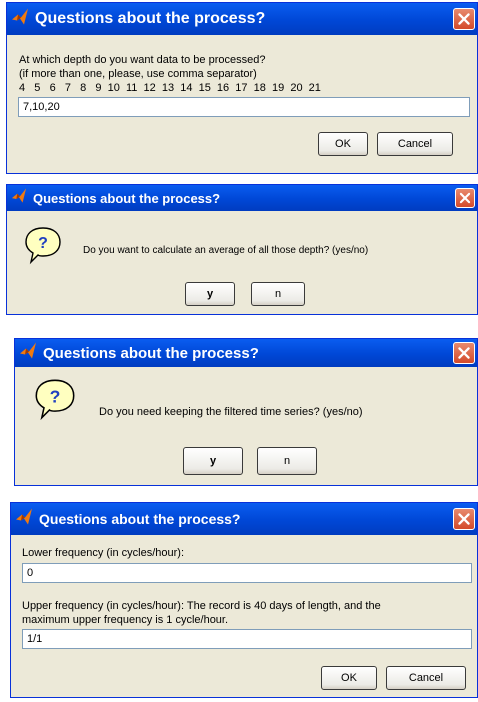  I want to click on depth-input, so click(244, 107).